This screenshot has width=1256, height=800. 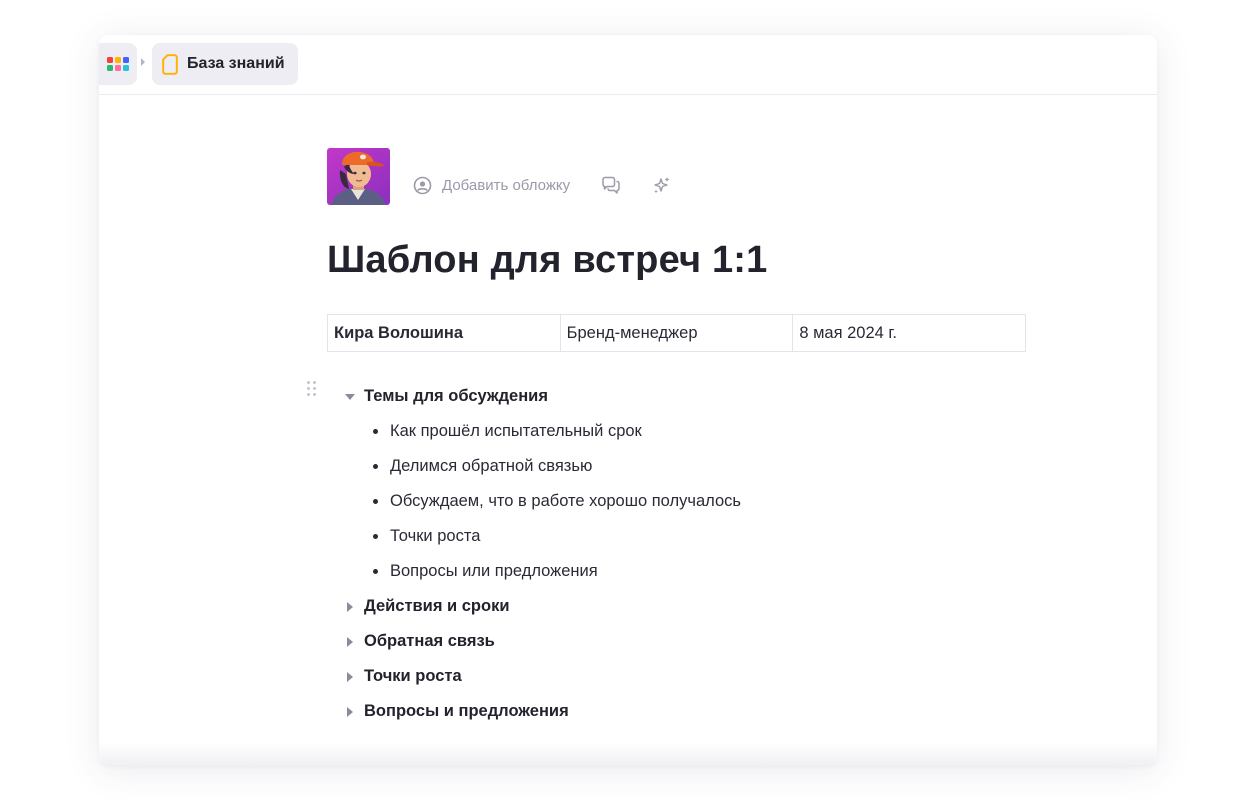 I want to click on add-cover-button: Добавить обложку, so click(x=491, y=185).